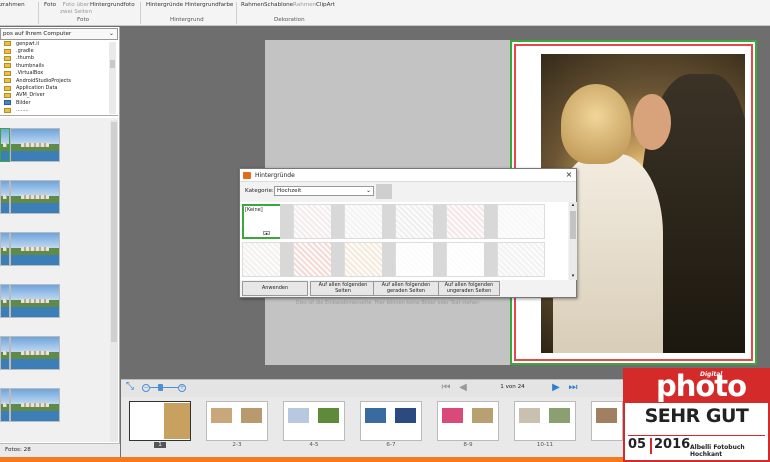 The height and width of the screenshot is (462, 770). I want to click on folder-tree-item: Application Data, so click(30, 87).